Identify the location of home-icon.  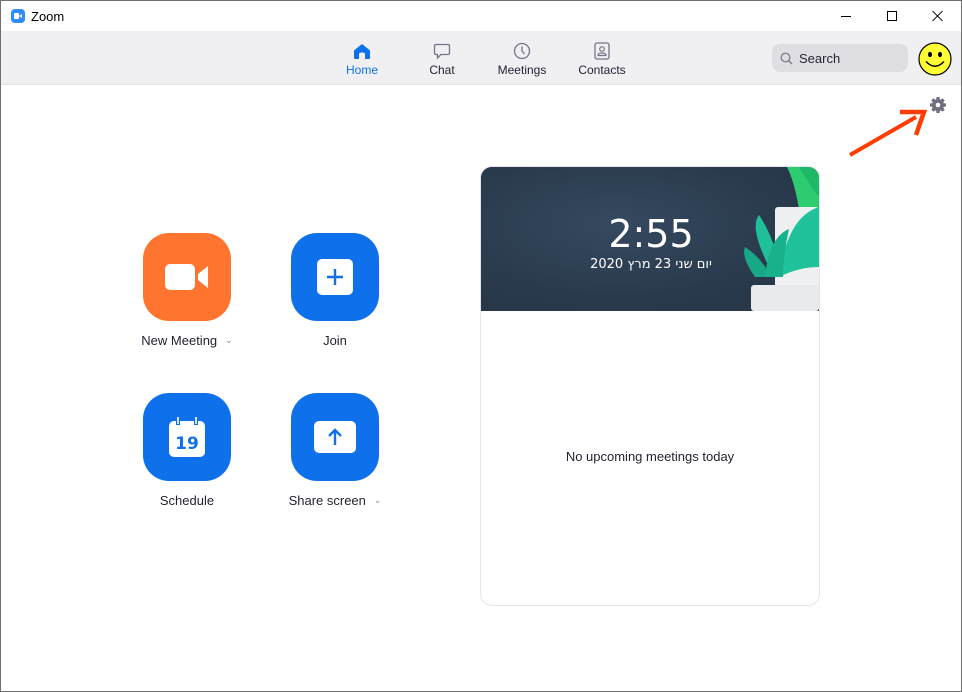
(362, 51).